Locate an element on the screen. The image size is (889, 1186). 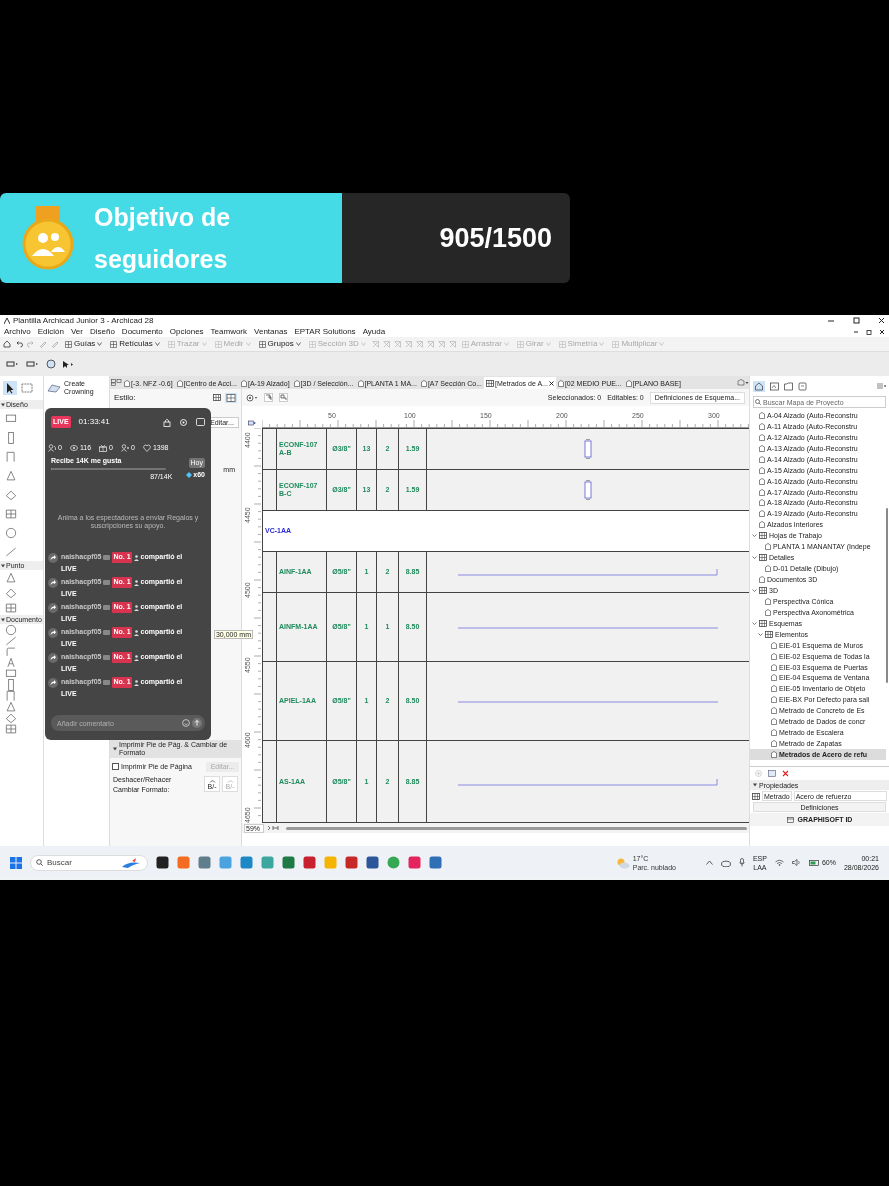
publisher-icon is located at coordinates (802, 386).